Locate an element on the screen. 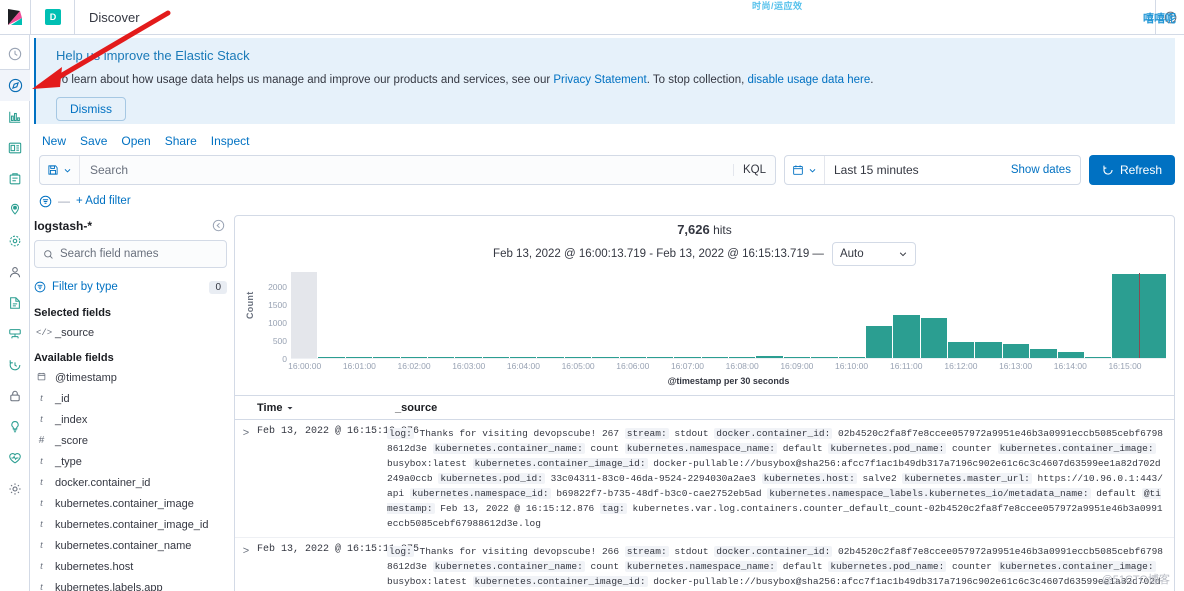  quick-select-button is located at coordinates (805, 170).